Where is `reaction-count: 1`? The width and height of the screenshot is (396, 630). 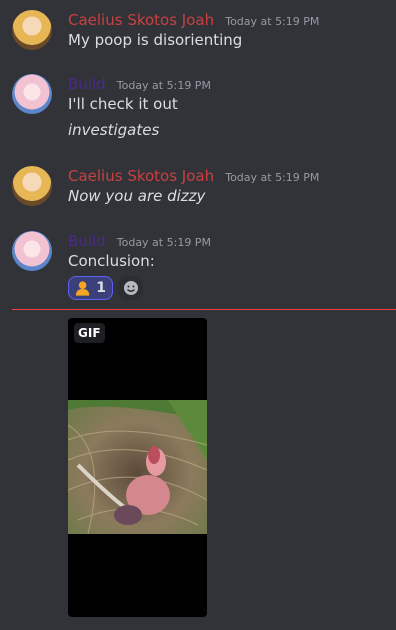 reaction-count: 1 is located at coordinates (101, 288).